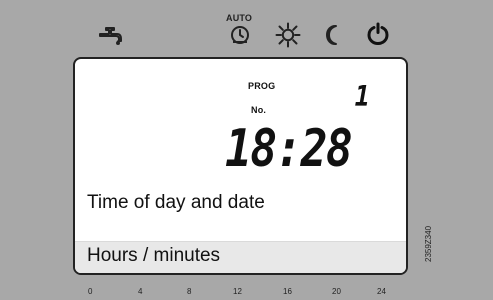 This screenshot has width=493, height=300. What do you see at coordinates (333, 35) in the screenshot?
I see `moon-icon` at bounding box center [333, 35].